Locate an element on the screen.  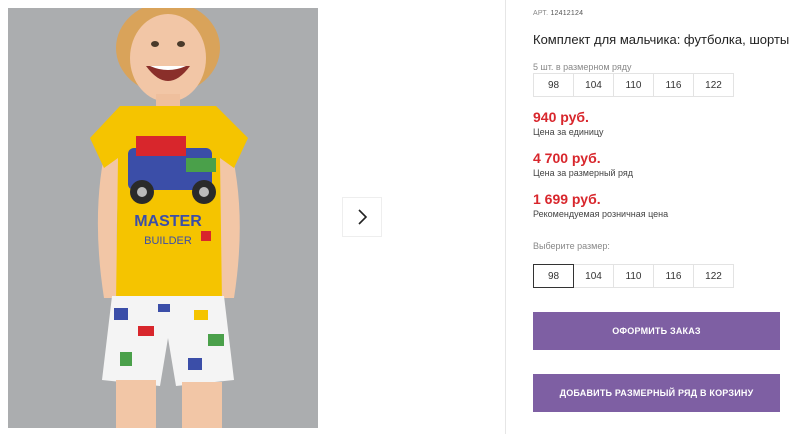
gallery-next-button is located at coordinates (362, 217).